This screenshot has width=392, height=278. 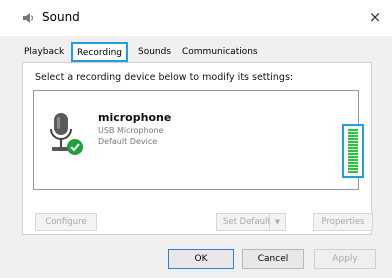 What do you see at coordinates (247, 222) in the screenshot?
I see `set-default-label: Set Default` at bounding box center [247, 222].